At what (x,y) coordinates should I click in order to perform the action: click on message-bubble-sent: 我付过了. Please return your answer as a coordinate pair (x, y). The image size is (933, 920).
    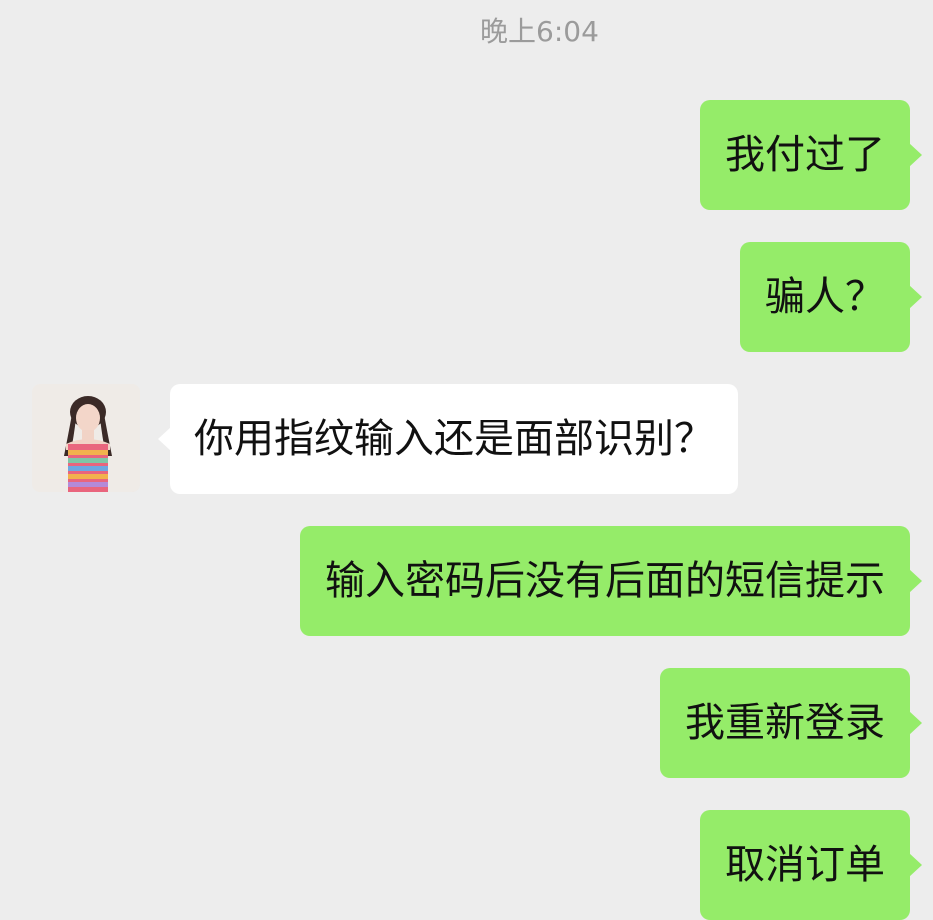
    Looking at the image, I should click on (811, 155).